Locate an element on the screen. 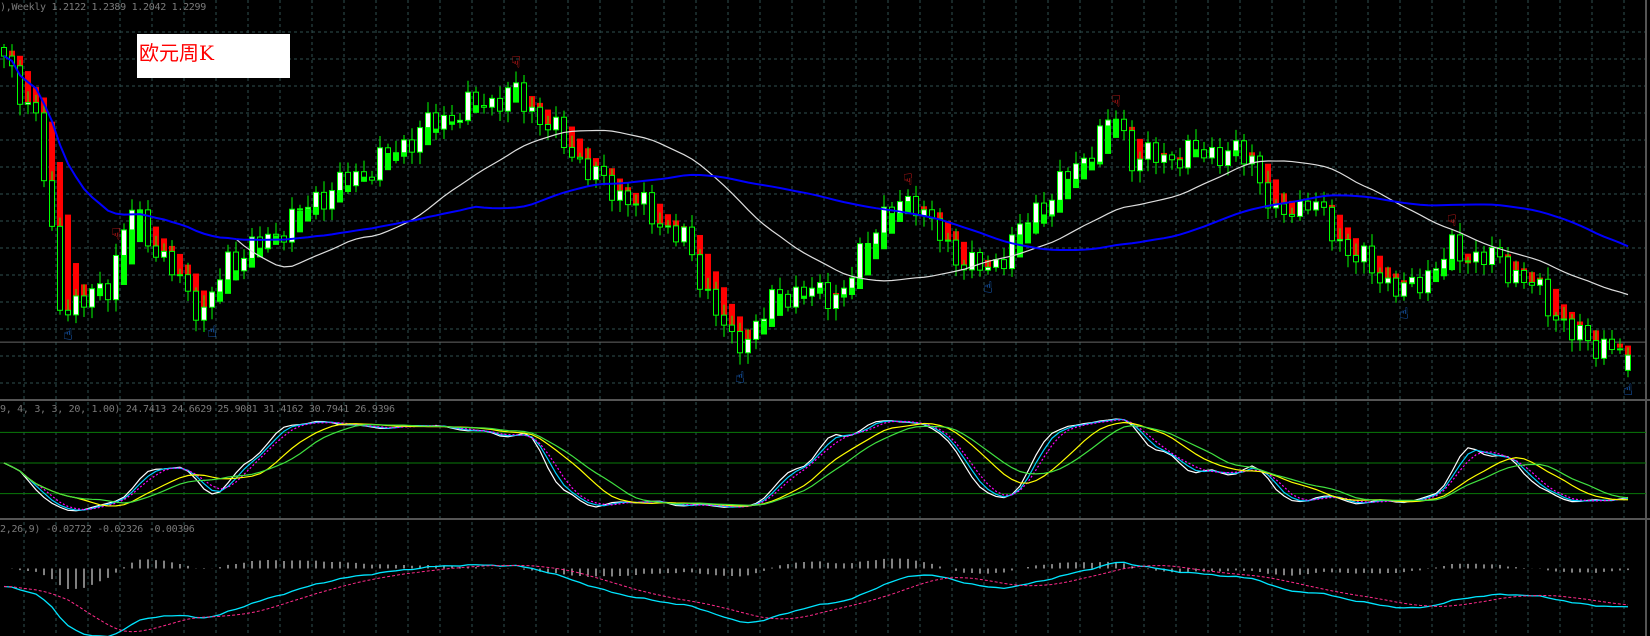 The width and height of the screenshot is (1650, 636). macd-signal-line is located at coordinates (816, 598).